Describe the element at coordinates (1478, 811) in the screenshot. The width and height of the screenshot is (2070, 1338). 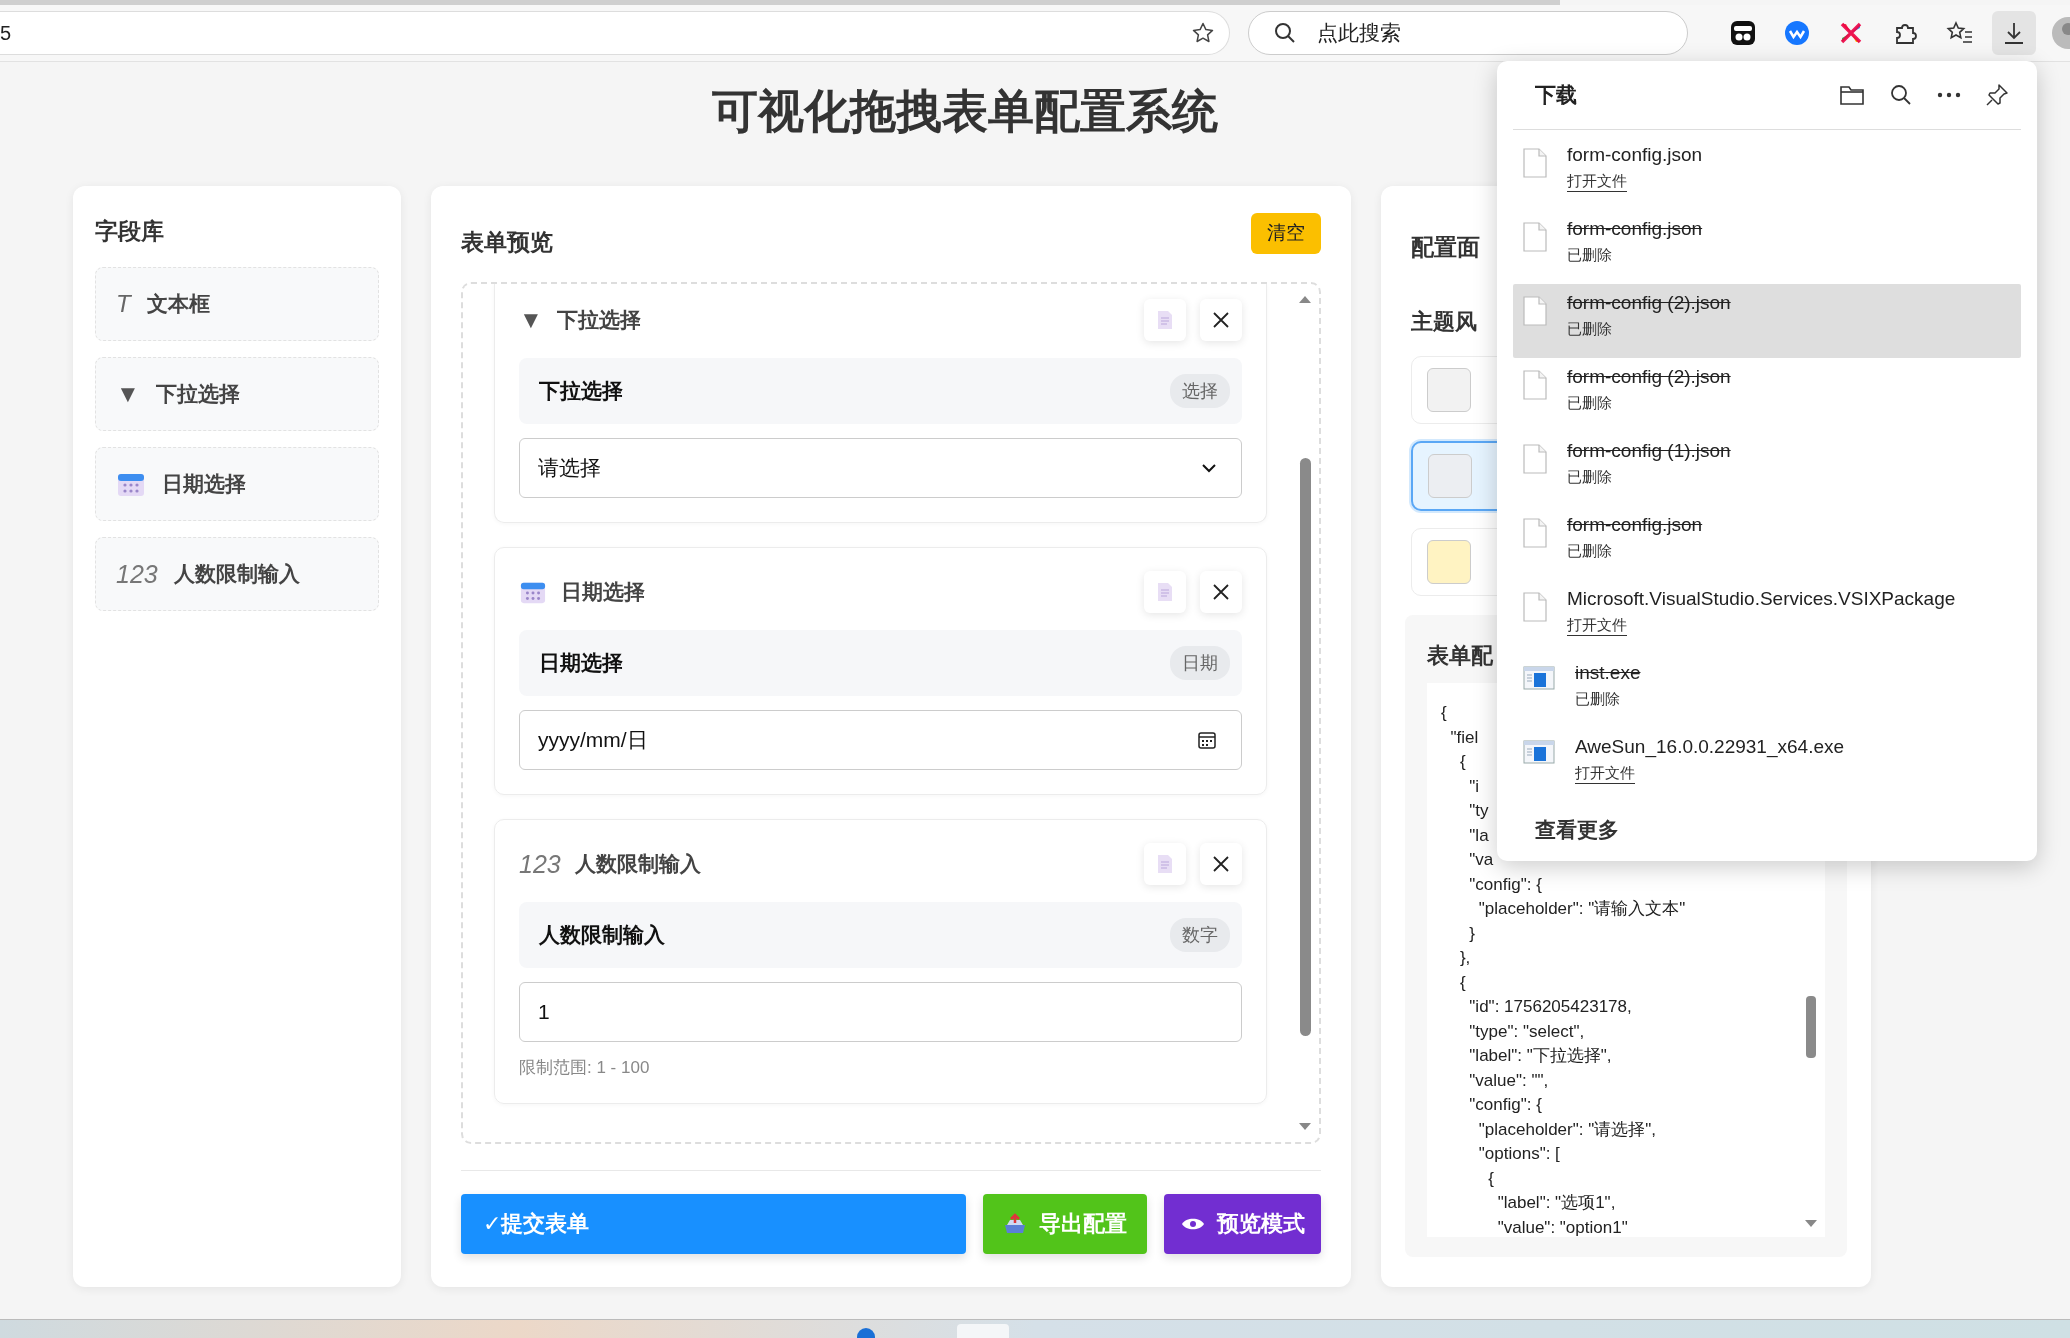
I see `code-line: "ty` at that location.